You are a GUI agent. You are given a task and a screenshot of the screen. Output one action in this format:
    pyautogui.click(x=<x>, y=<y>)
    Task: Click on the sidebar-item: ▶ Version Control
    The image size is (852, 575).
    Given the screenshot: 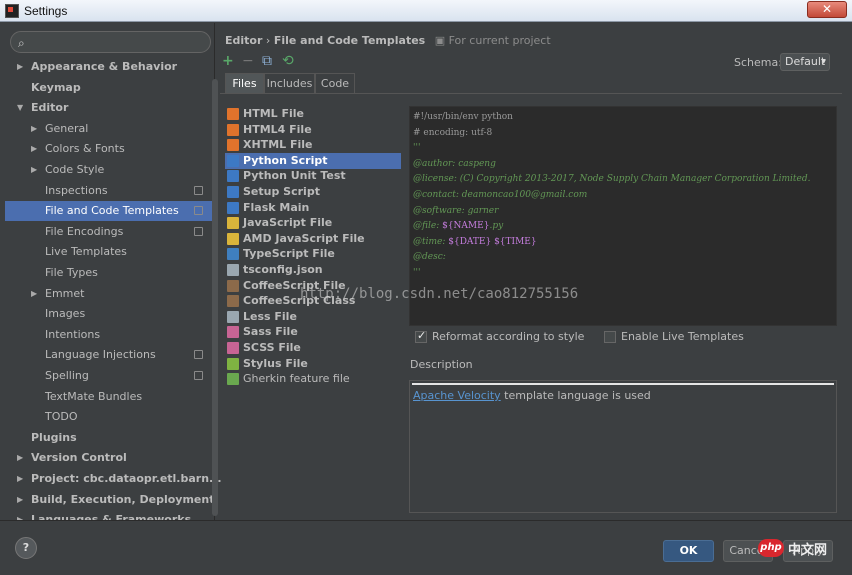 What is the action you would take?
    pyautogui.click(x=110, y=458)
    